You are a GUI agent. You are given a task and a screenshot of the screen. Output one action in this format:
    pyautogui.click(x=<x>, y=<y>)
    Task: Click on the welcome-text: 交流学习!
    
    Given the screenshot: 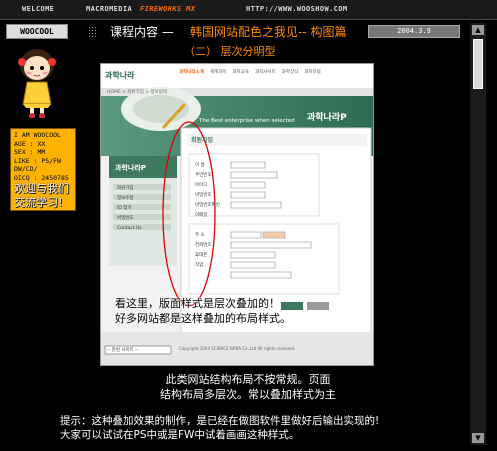 What is the action you would take?
    pyautogui.click(x=38, y=202)
    